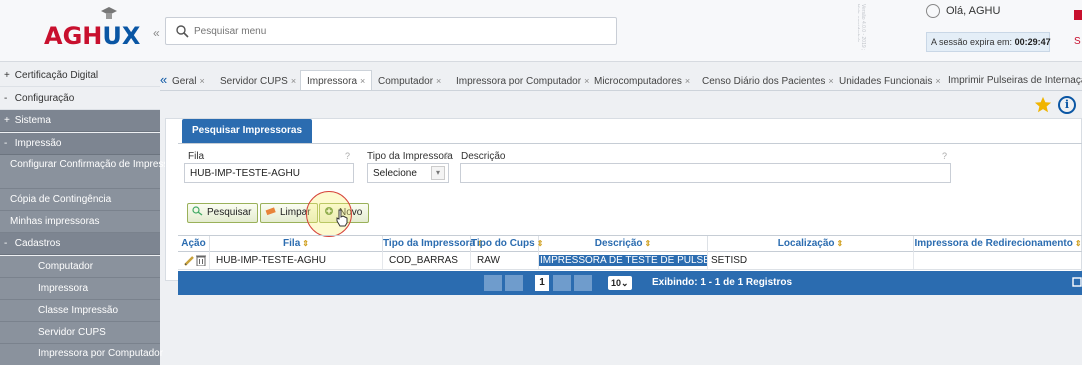  Describe the element at coordinates (438, 173) in the screenshot. I see `chevron-down-icon: ▾` at that location.